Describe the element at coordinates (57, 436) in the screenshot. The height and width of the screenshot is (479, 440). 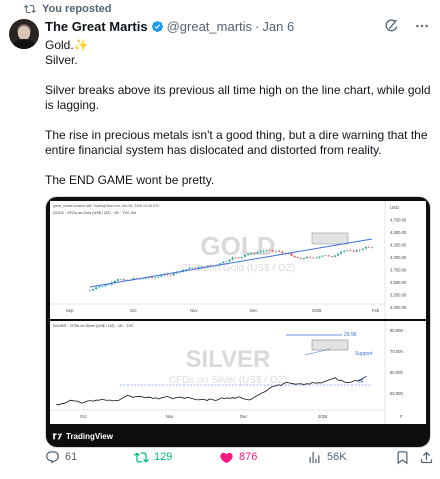
I see `tradingview-logo-icon` at that location.